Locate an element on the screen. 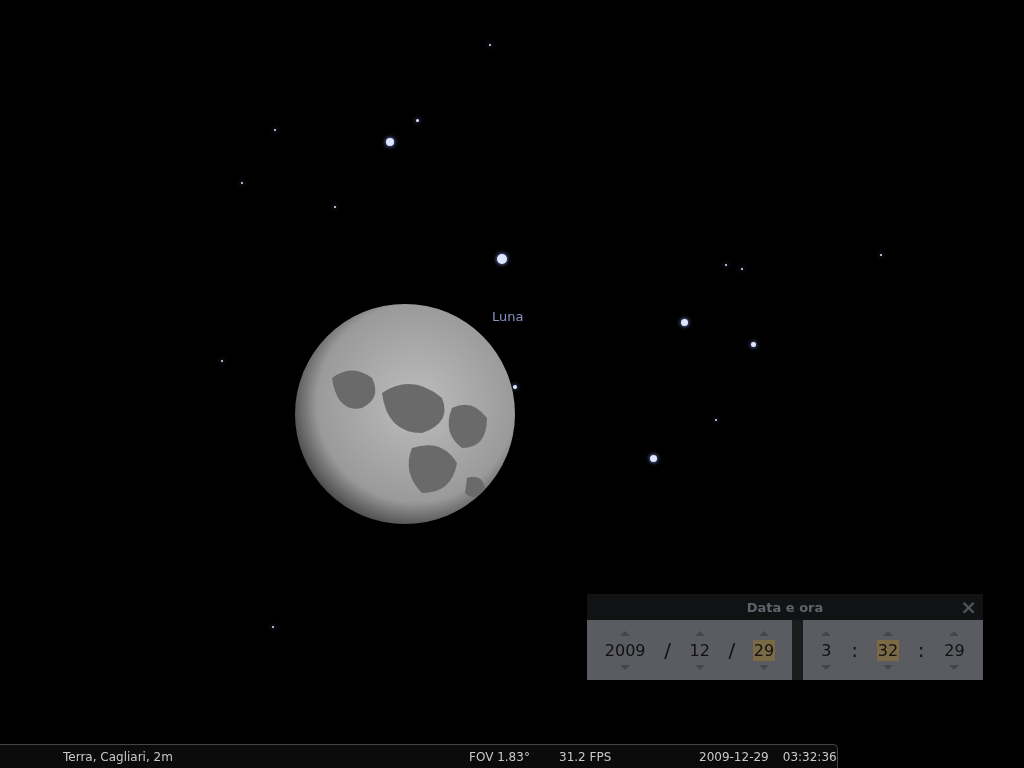 Image resolution: width=1024 pixels, height=768 pixels. dialog-title: Data e ora is located at coordinates (785, 607).